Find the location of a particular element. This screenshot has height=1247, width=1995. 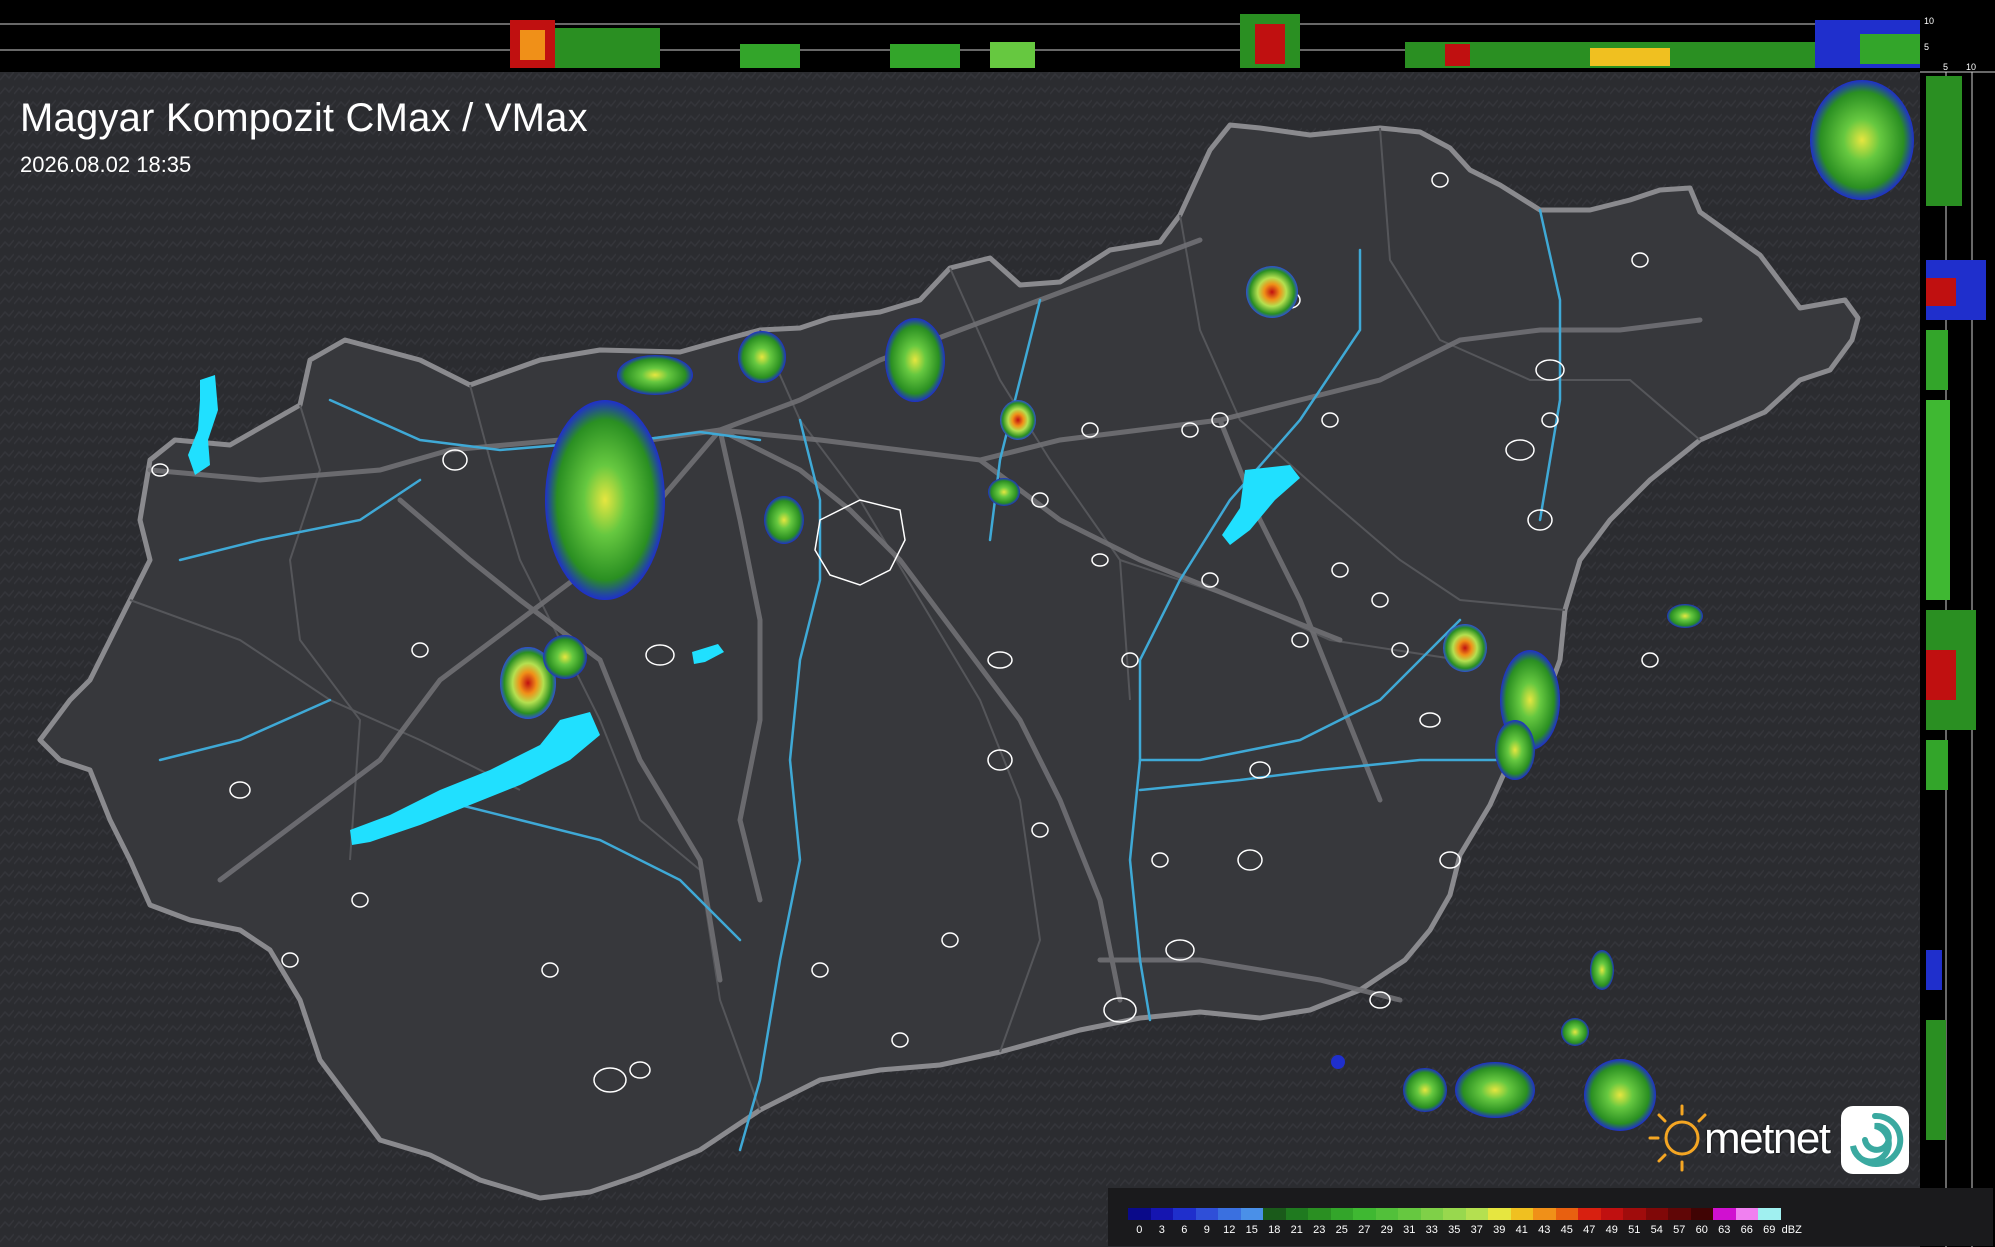

legend-color-bar is located at coordinates (1454, 1214).